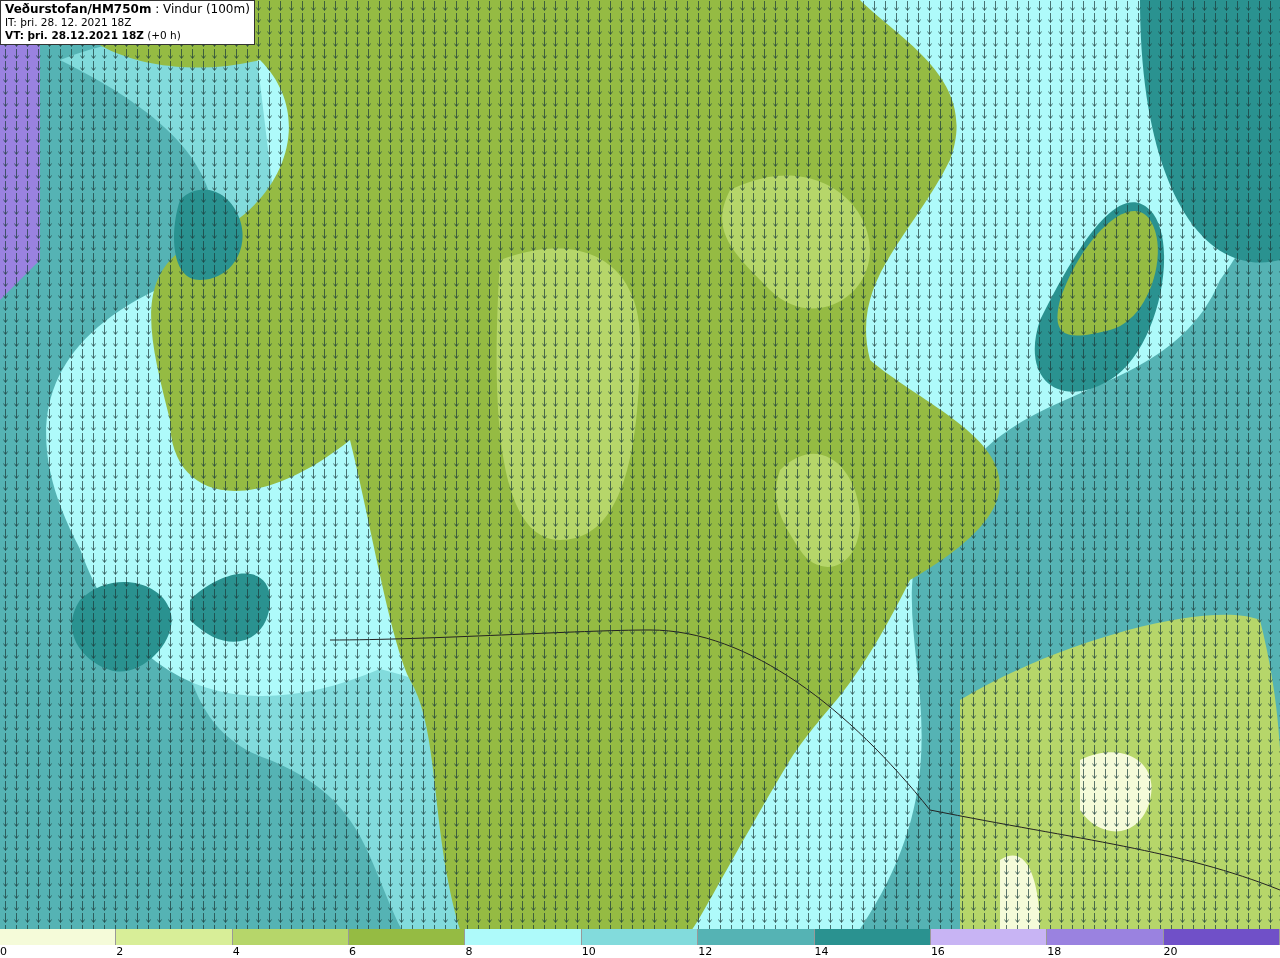 The image size is (1280, 958). I want to click on legend-label: 10, so click(588, 951).